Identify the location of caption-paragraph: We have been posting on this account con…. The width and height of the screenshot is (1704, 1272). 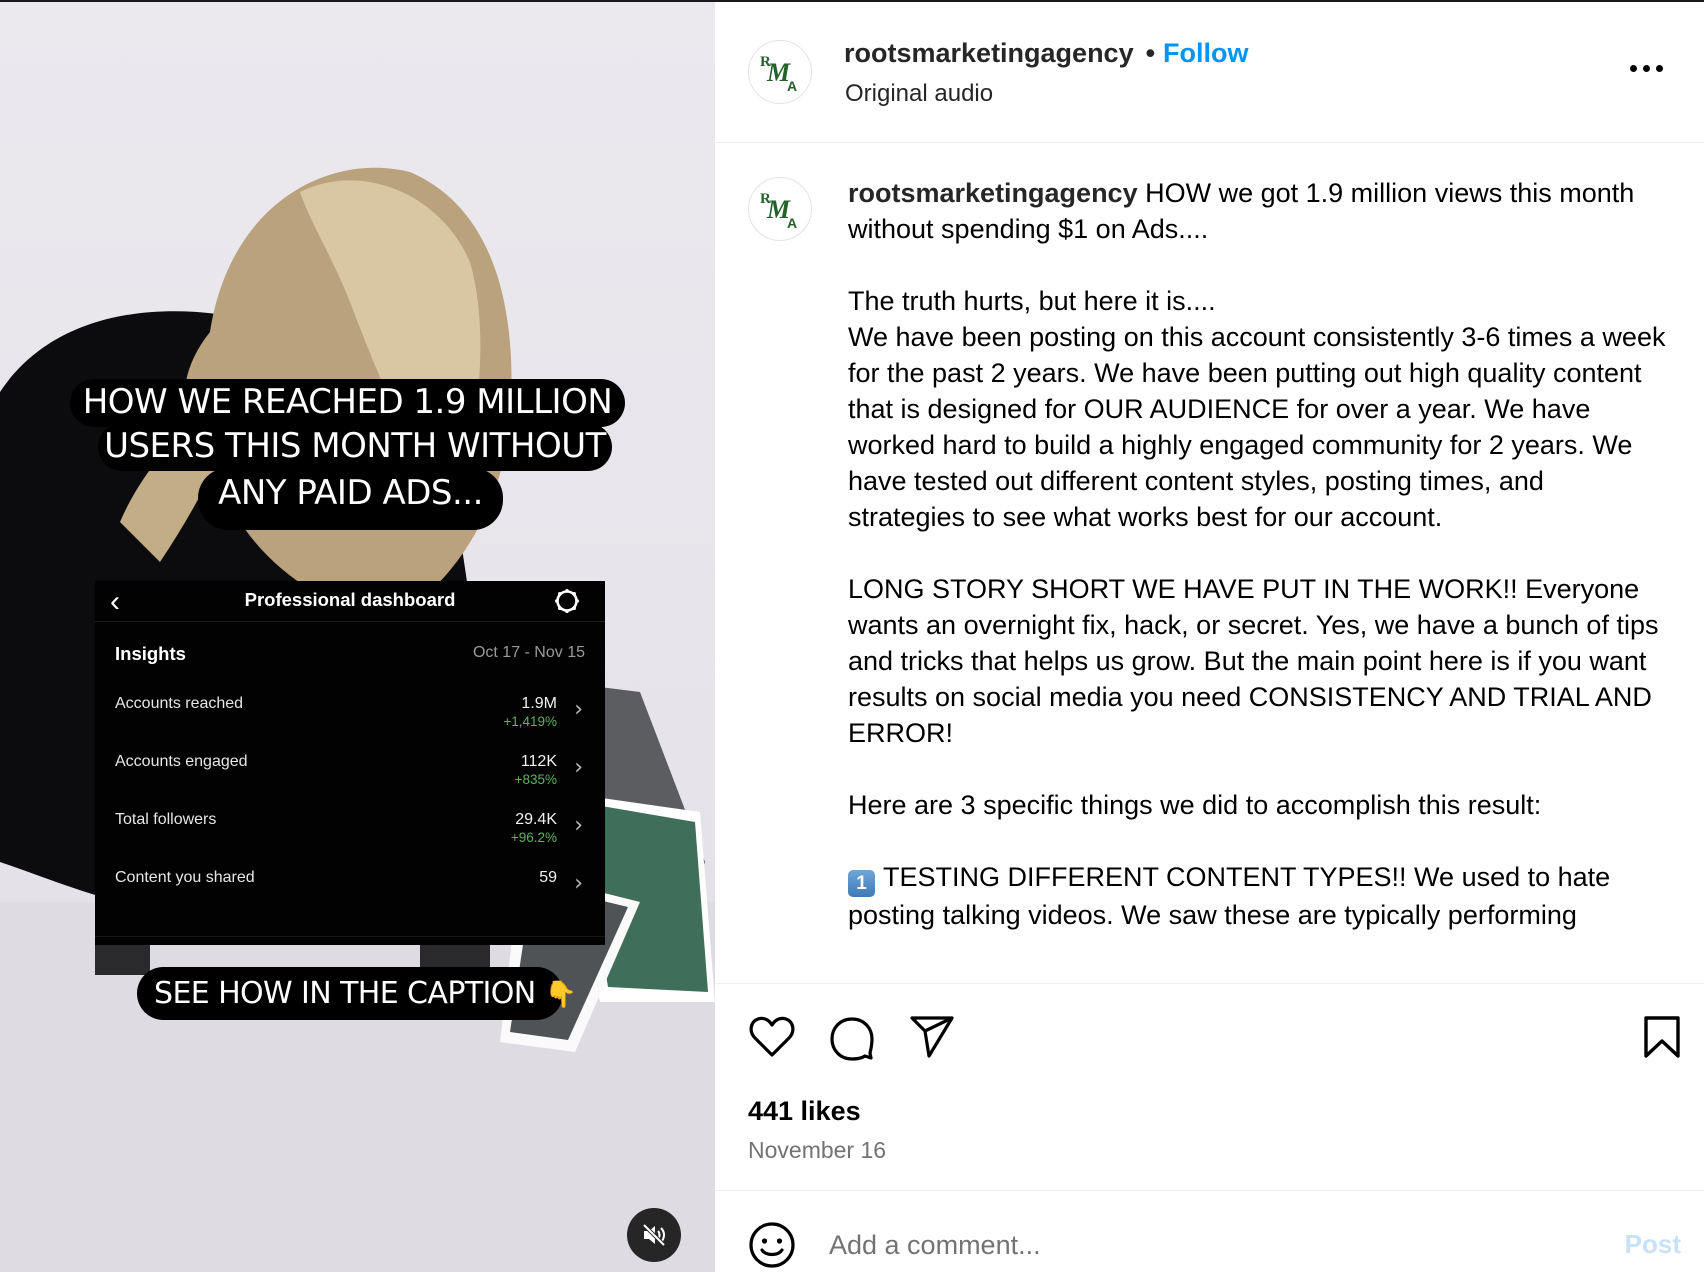
(1257, 427).